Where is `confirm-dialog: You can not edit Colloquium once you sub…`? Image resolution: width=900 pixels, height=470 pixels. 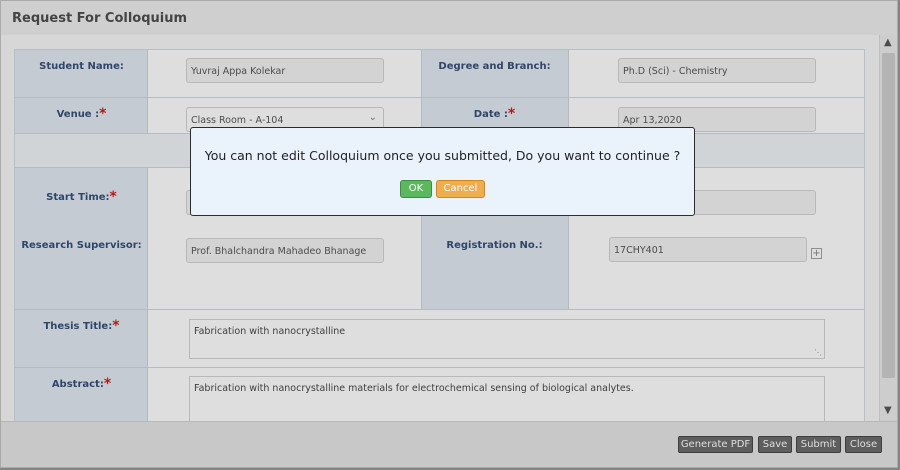
confirm-dialog: You can not edit Colloquium once you sub… is located at coordinates (442, 171).